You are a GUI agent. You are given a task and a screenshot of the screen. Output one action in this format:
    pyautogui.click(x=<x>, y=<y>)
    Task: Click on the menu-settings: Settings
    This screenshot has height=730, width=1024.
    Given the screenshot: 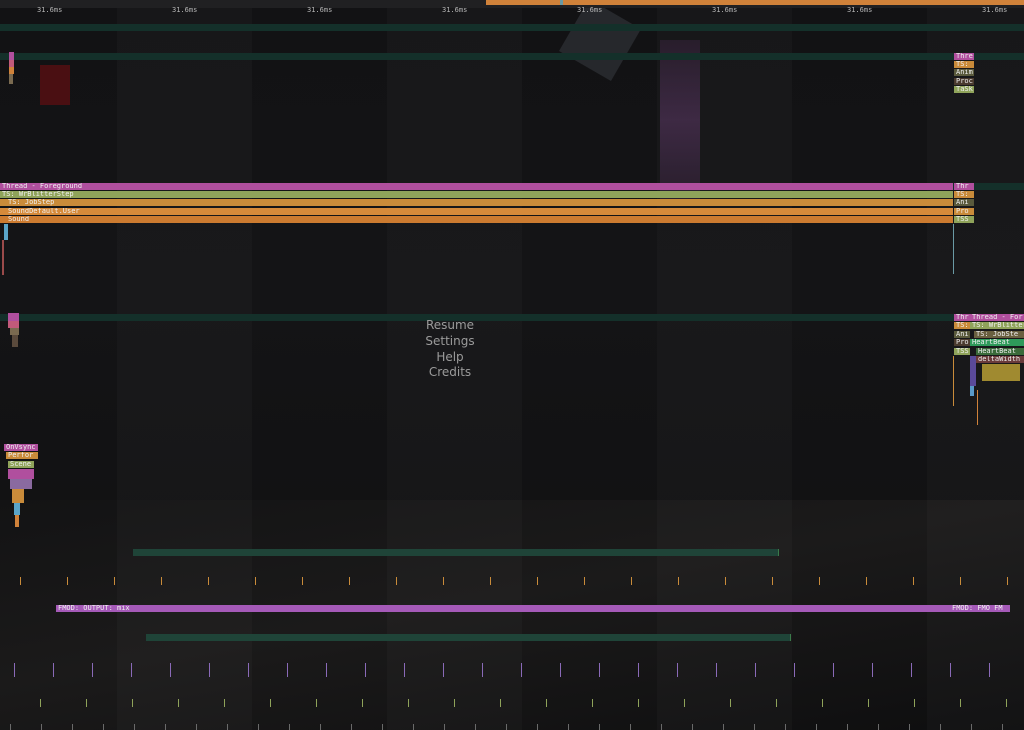 What is the action you would take?
    pyautogui.click(x=450, y=341)
    